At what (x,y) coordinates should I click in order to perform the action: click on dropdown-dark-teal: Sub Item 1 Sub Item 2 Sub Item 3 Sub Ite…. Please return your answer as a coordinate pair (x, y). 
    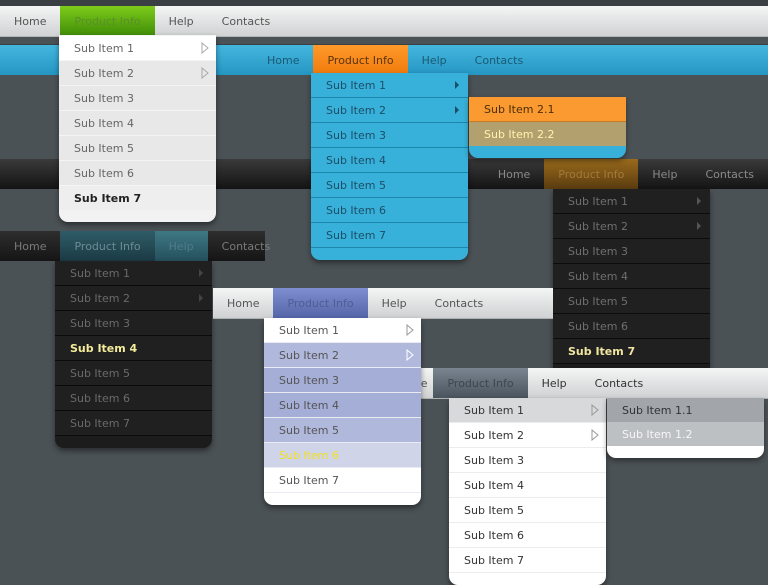
    Looking at the image, I should click on (133, 354).